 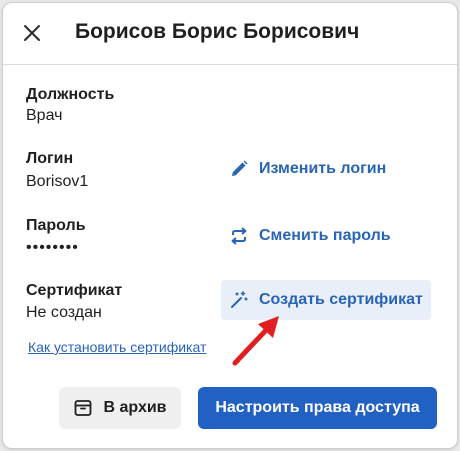 I want to click on configure-access-button: Настроить права доступа, so click(x=317, y=408).